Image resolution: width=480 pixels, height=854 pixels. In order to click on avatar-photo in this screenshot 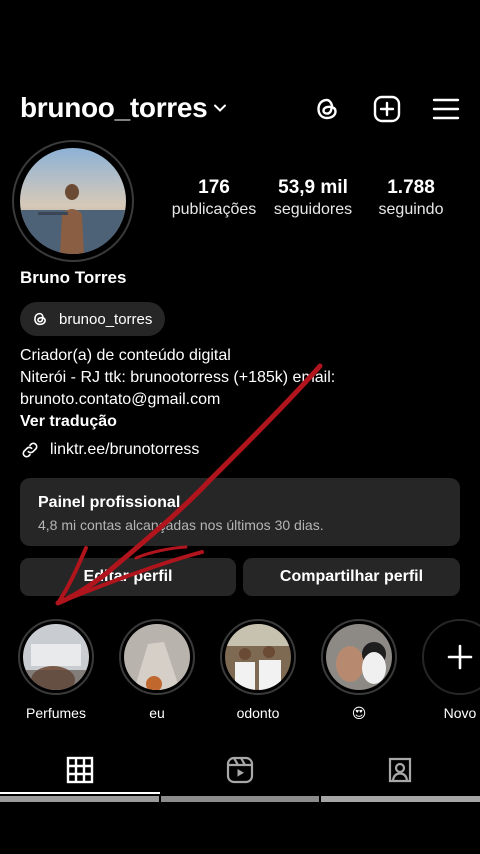, I will do `click(73, 201)`.